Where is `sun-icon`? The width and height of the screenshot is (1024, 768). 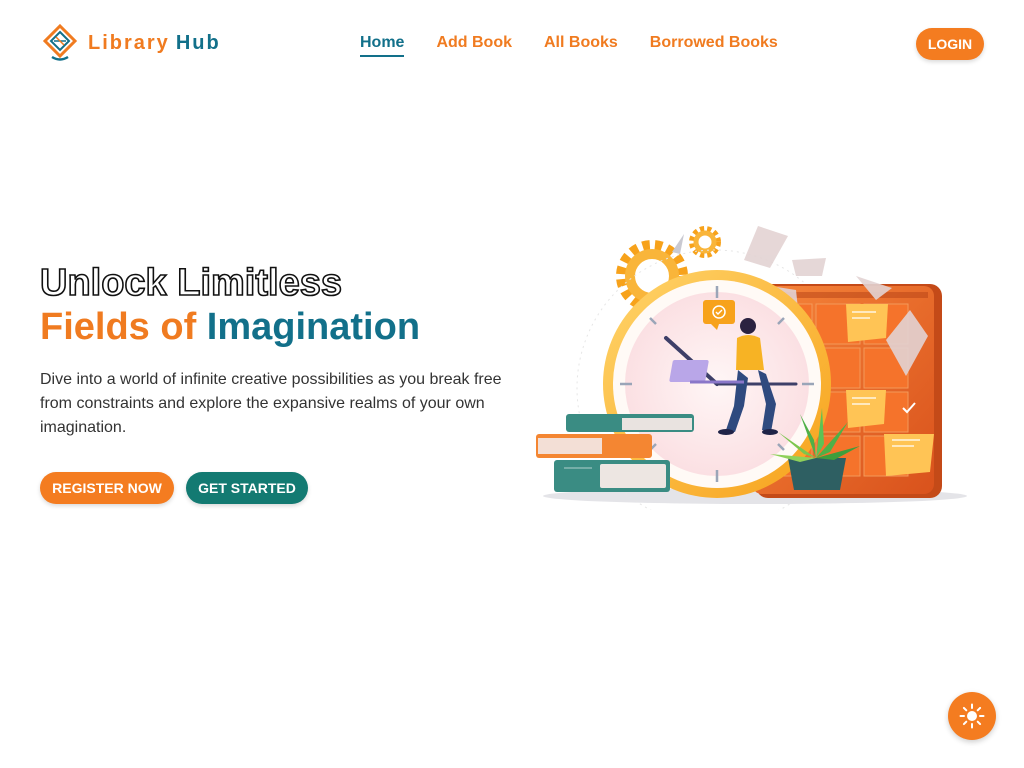 sun-icon is located at coordinates (972, 716).